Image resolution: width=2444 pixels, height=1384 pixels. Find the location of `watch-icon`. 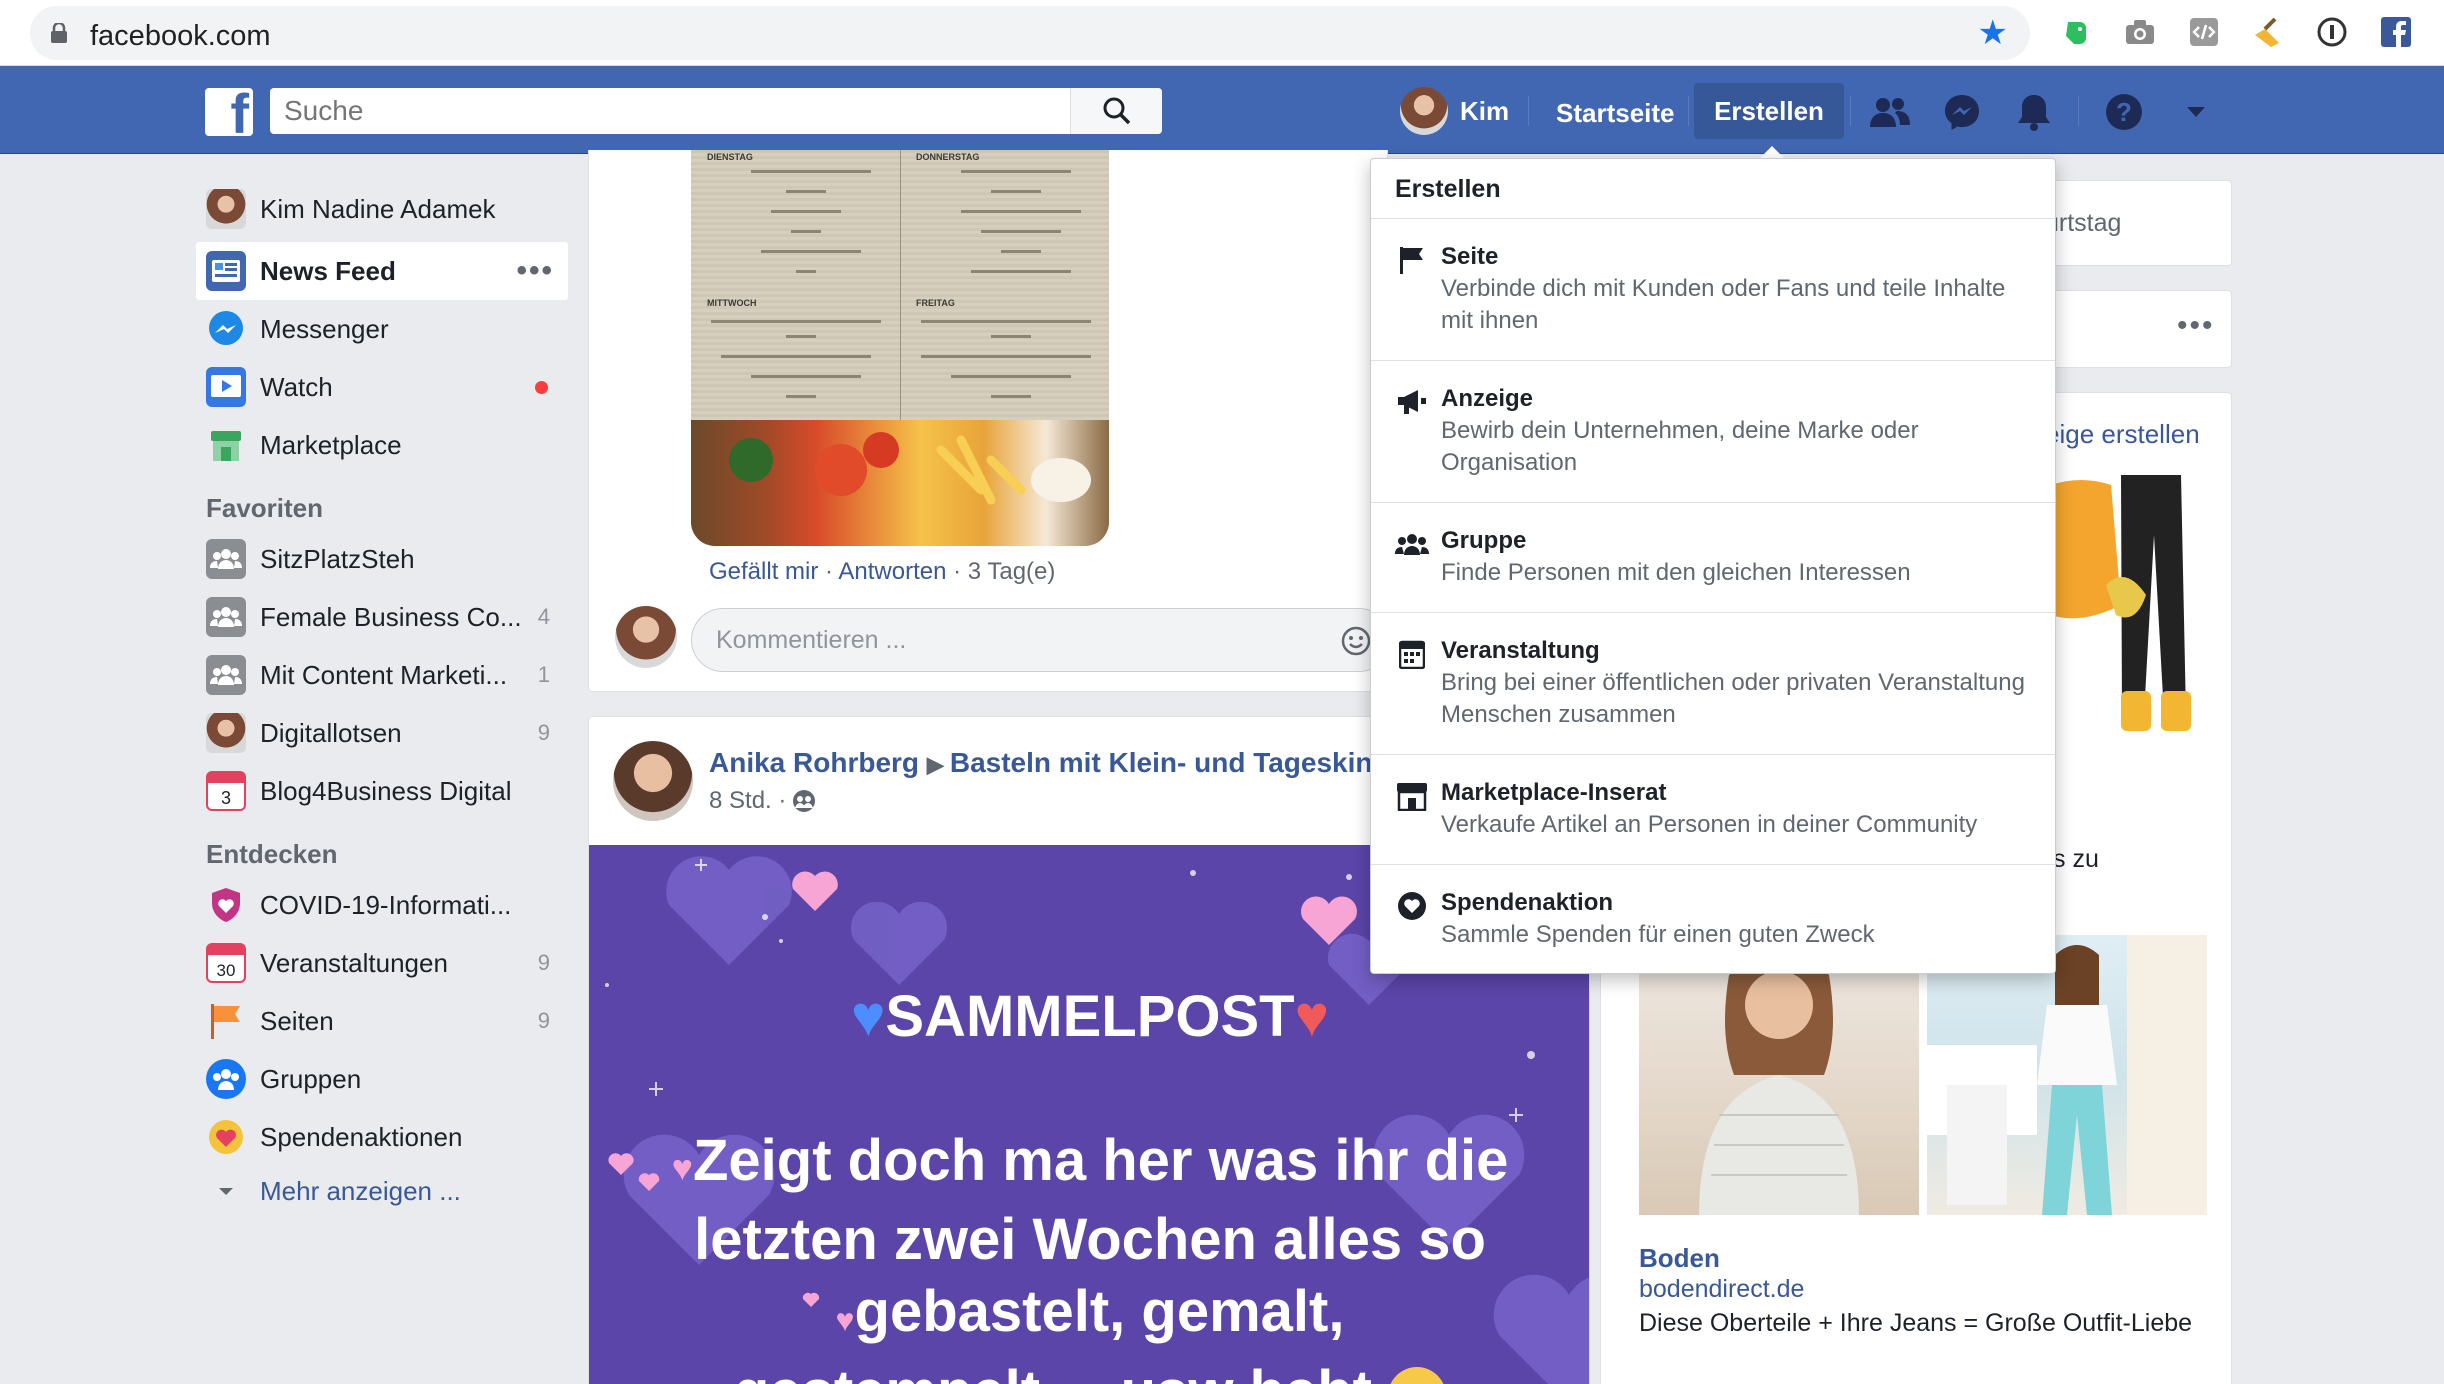

watch-icon is located at coordinates (226, 387).